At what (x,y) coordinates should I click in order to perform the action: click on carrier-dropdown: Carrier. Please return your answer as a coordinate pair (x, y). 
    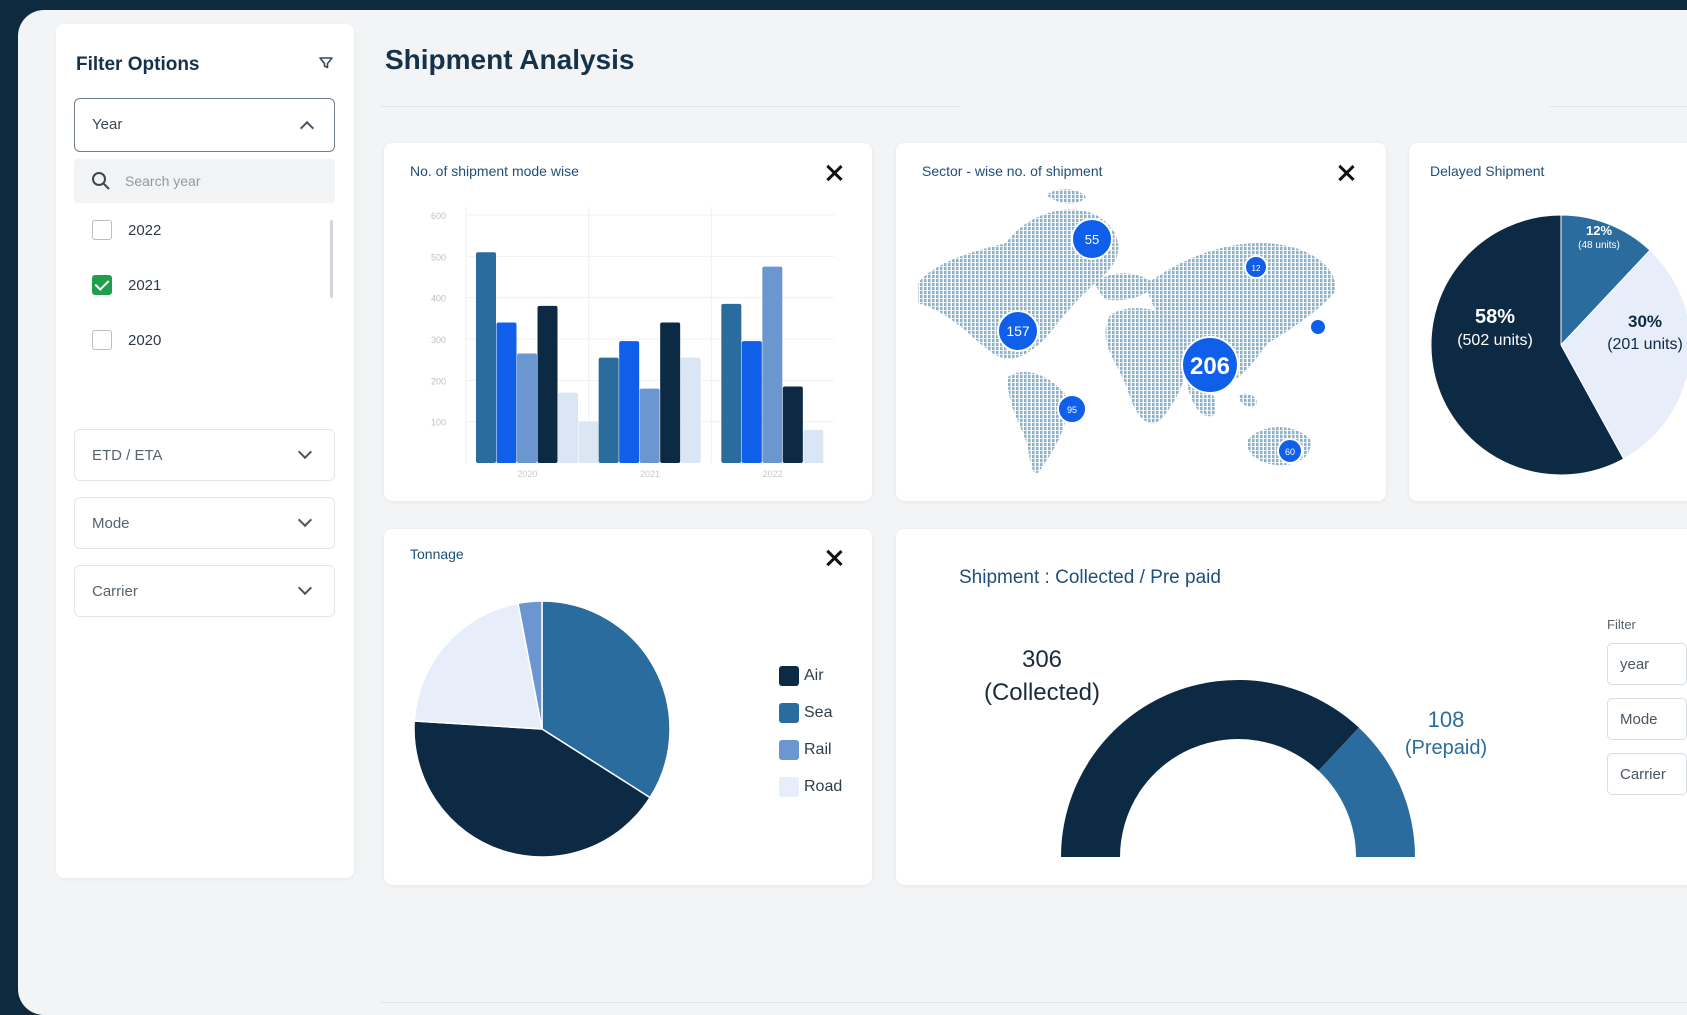
    Looking at the image, I should click on (204, 591).